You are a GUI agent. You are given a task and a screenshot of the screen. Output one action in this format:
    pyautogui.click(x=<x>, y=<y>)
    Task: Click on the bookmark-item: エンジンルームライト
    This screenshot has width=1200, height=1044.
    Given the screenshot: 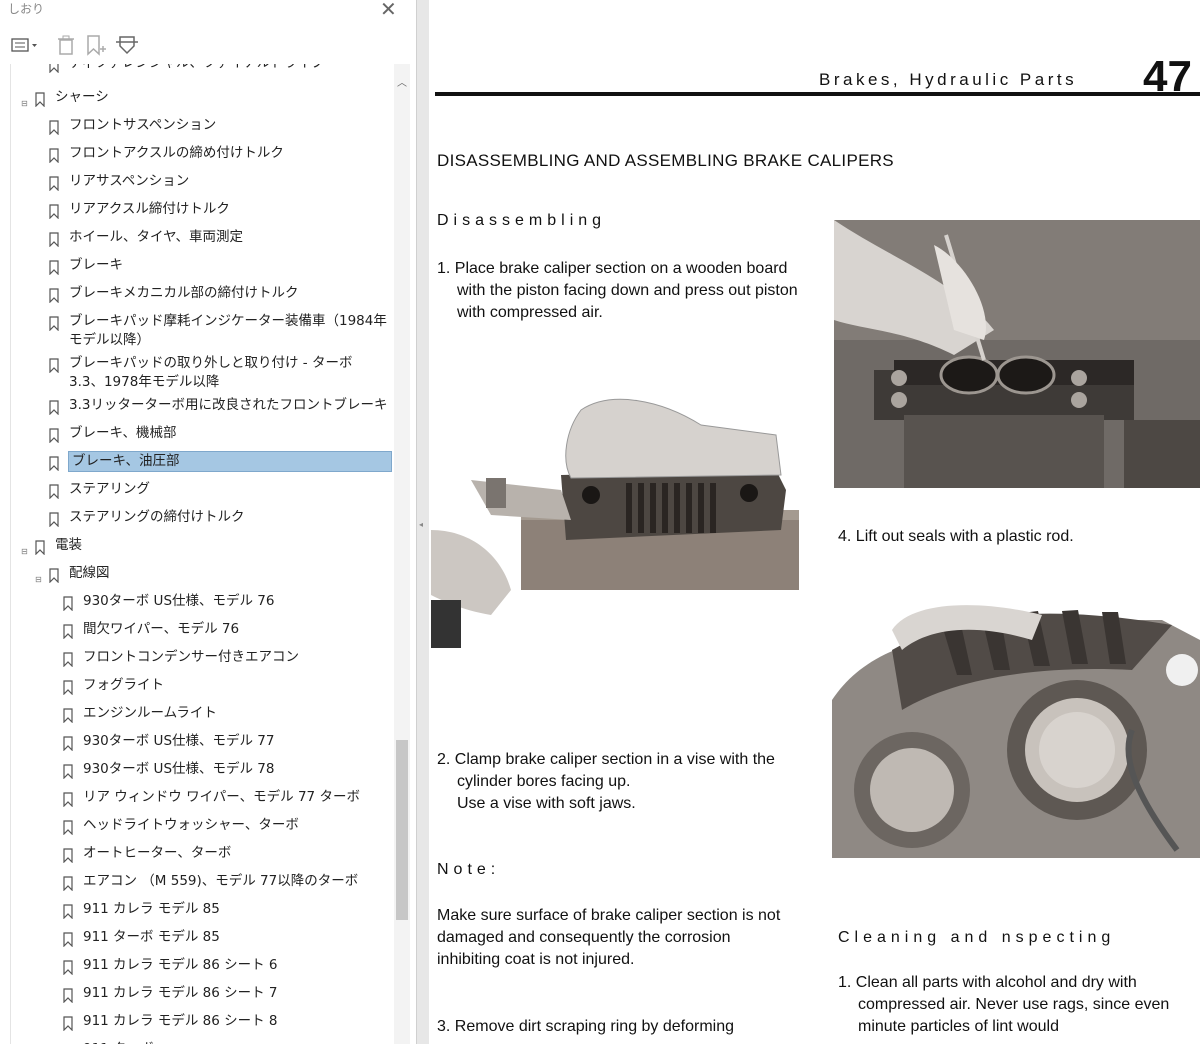 What is the action you would take?
    pyautogui.click(x=203, y=715)
    